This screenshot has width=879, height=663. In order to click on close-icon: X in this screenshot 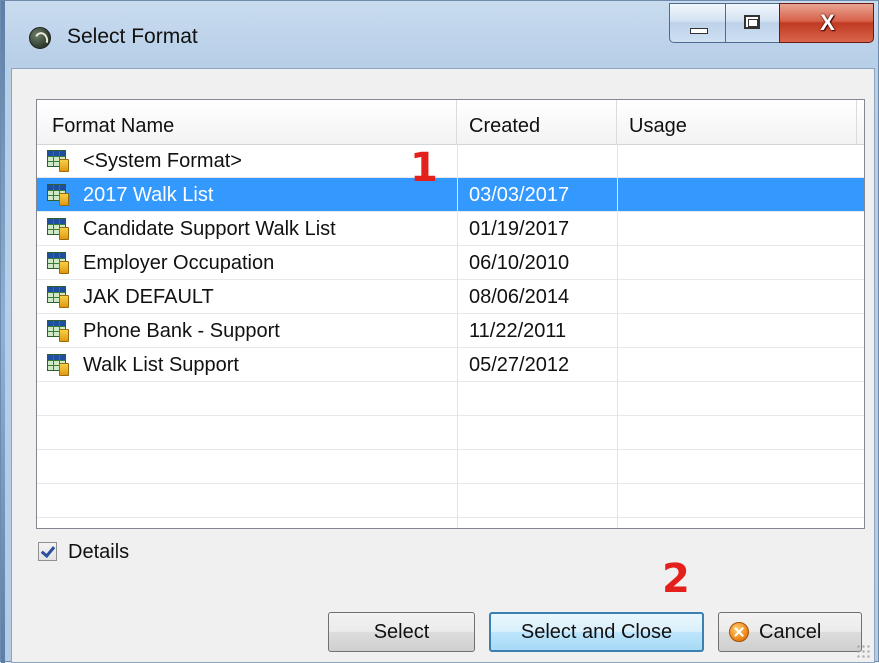, I will do `click(827, 22)`.